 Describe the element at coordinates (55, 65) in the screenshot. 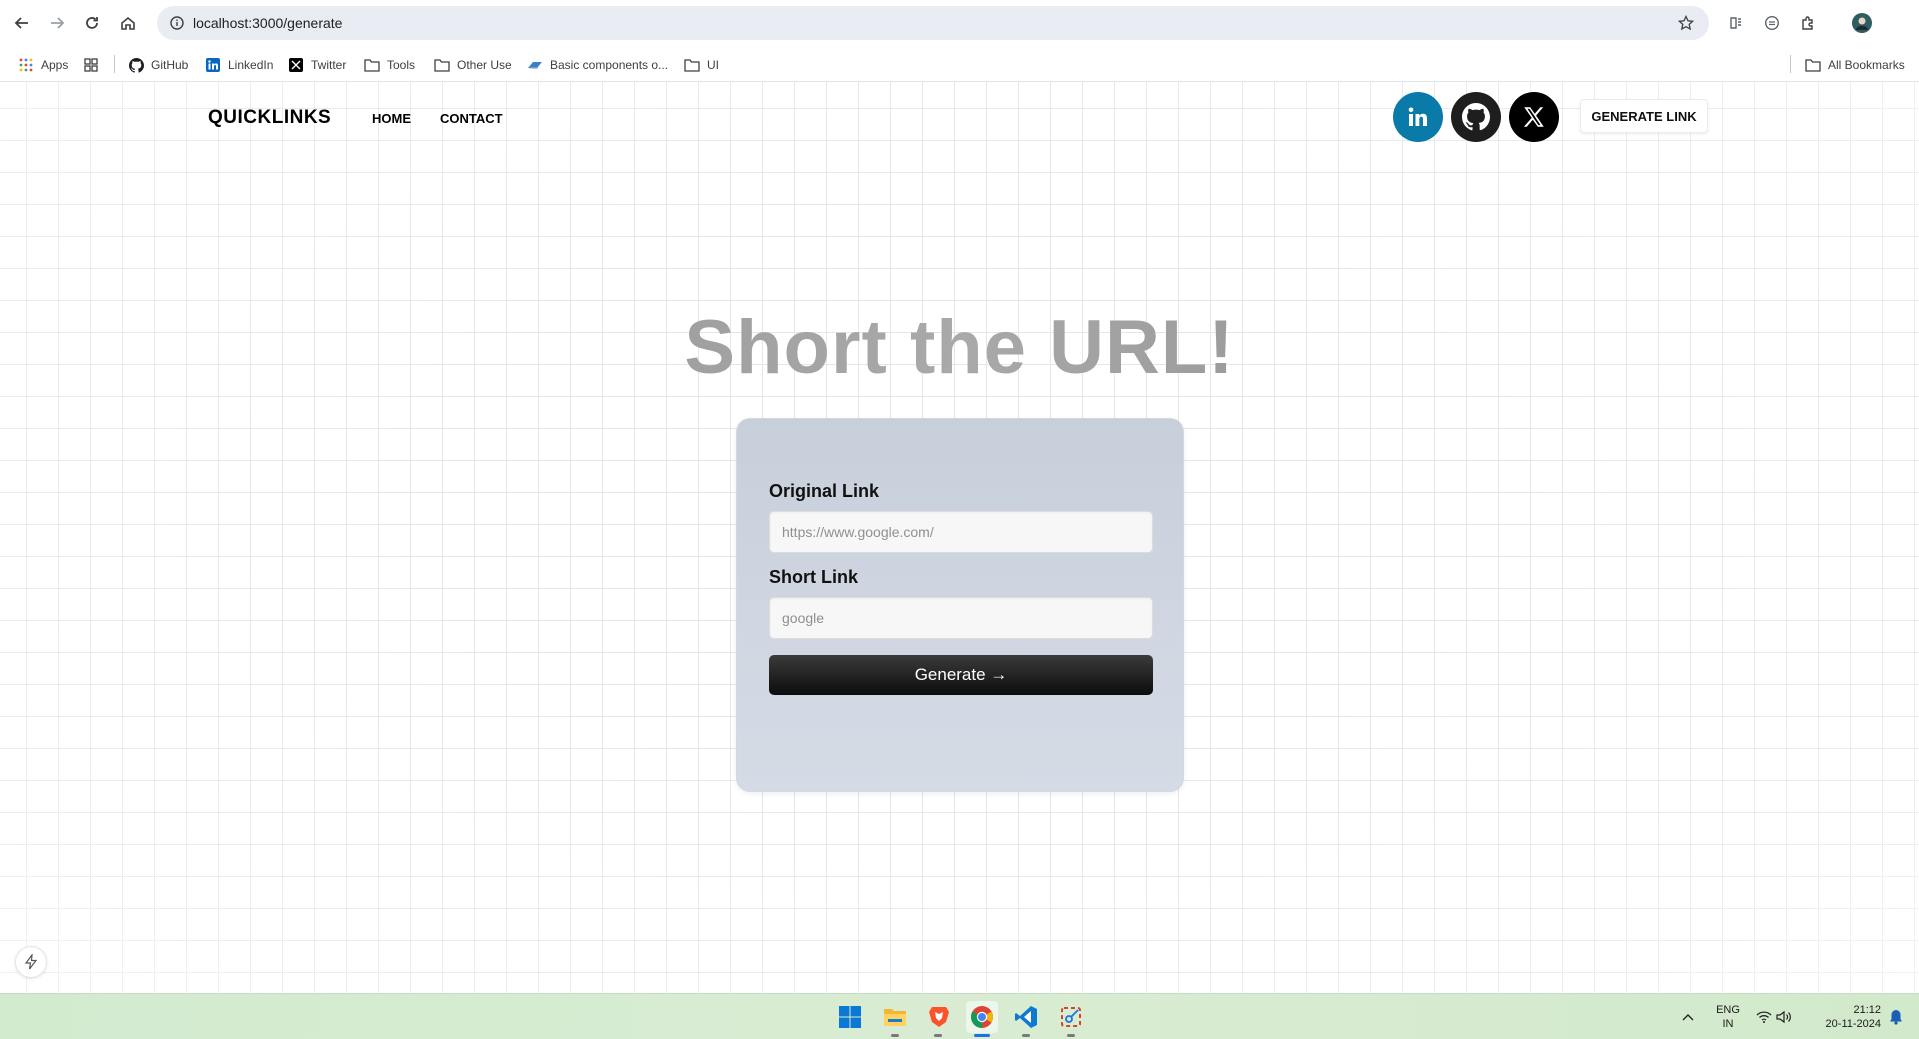

I see `bookmark-label: Apps` at that location.